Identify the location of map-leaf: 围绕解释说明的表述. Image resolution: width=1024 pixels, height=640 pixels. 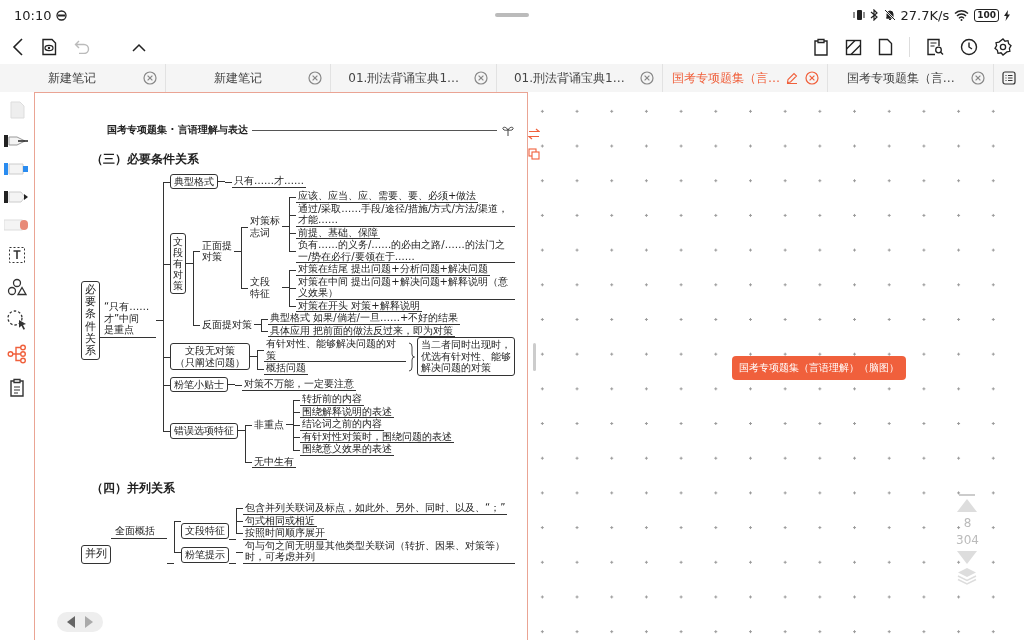
(347, 412).